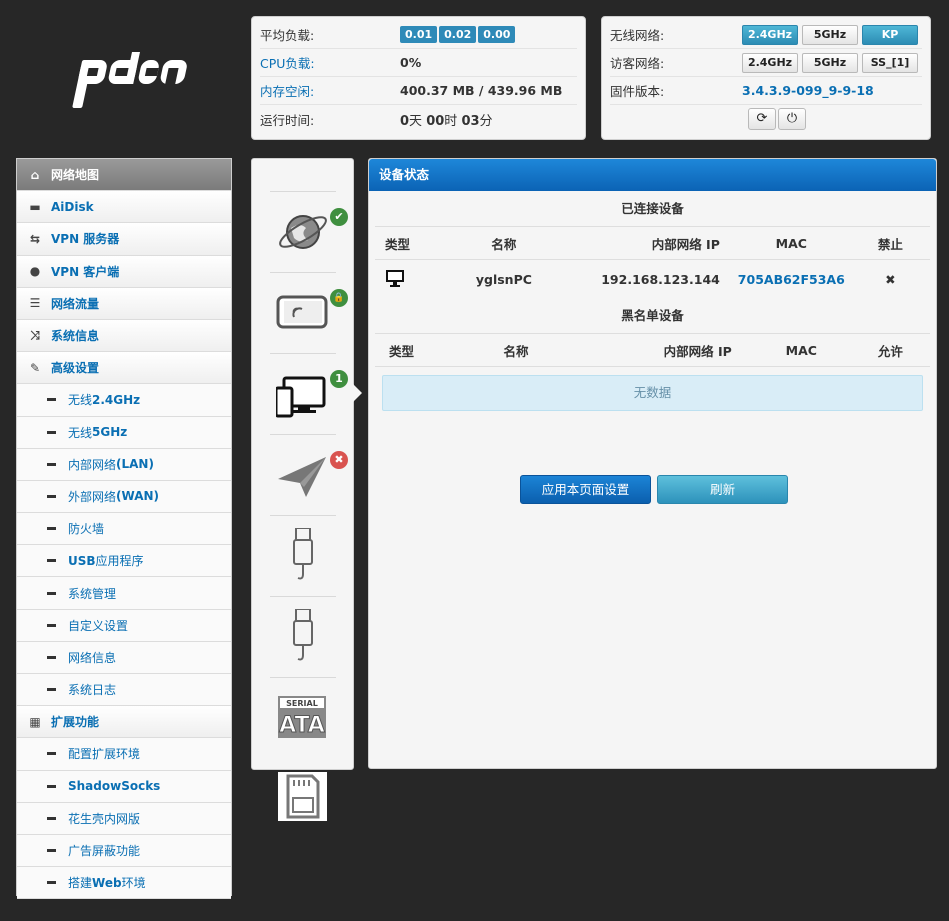 This screenshot has height=921, width=949. Describe the element at coordinates (830, 62) in the screenshot. I see `guest-5g-button: 5GHz` at that location.